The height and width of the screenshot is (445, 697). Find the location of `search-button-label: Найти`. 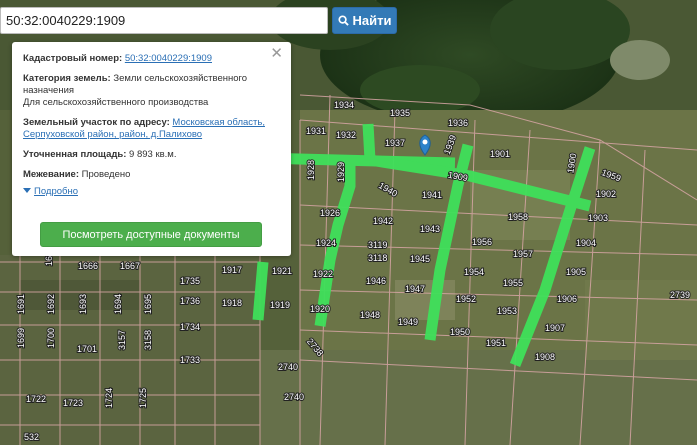

search-button-label: Найти is located at coordinates (372, 20).